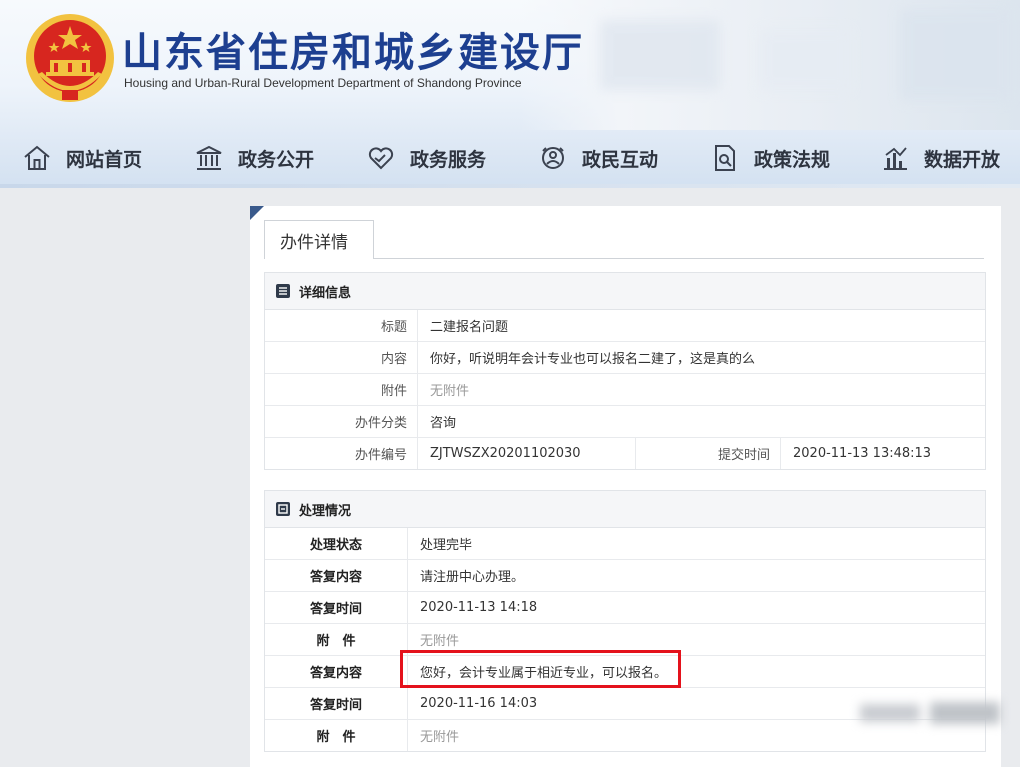  Describe the element at coordinates (341, 453) in the screenshot. I see `row-label: 办件编号` at that location.